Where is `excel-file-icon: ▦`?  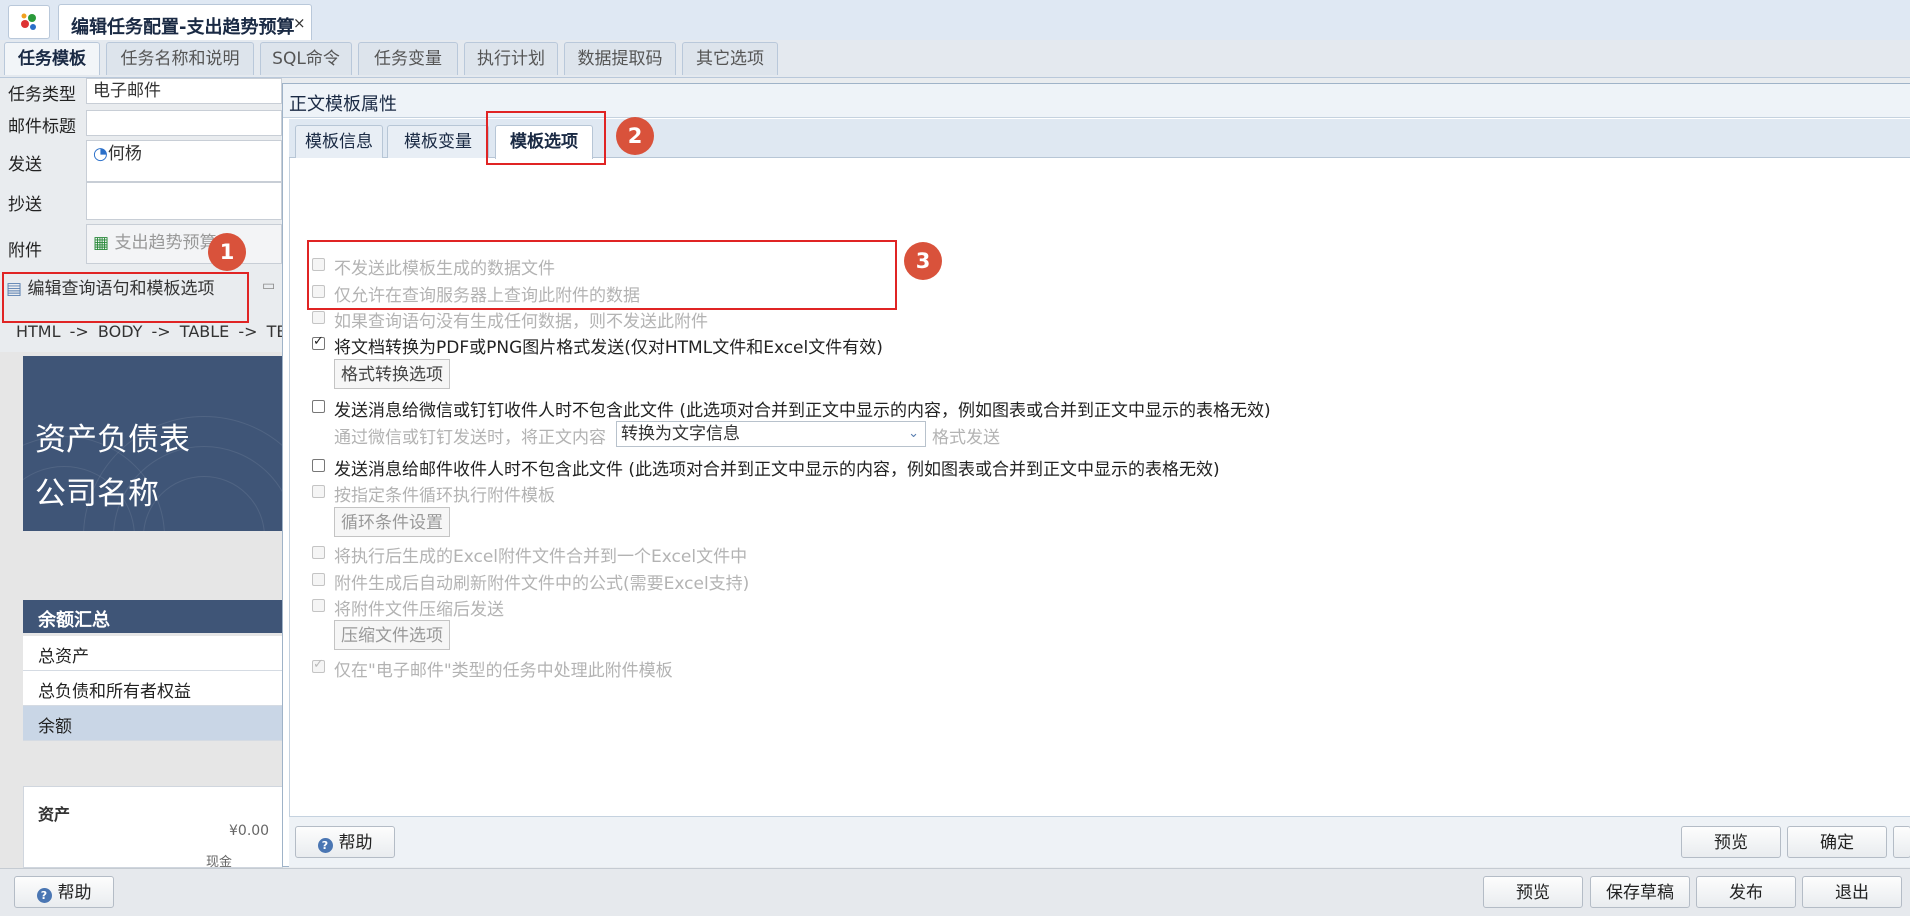
excel-file-icon: ▦ is located at coordinates (101, 243).